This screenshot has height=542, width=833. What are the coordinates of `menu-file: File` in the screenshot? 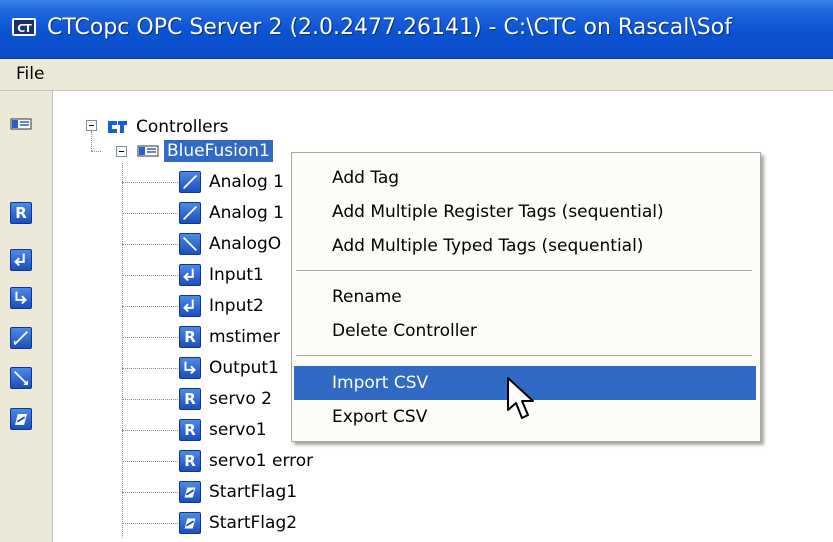 It's located at (30, 74).